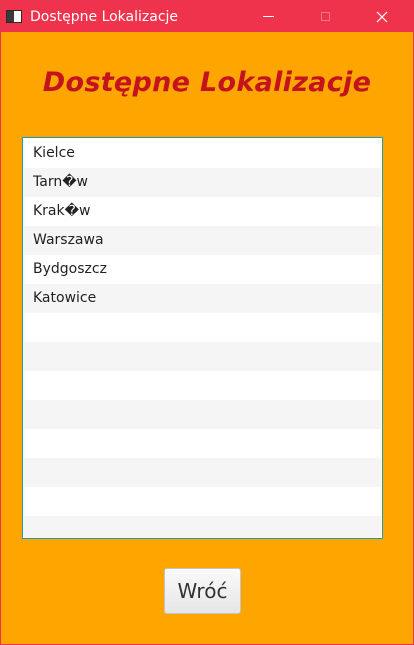 The width and height of the screenshot is (414, 645). Describe the element at coordinates (202, 591) in the screenshot. I see `back-button: Wróć` at that location.